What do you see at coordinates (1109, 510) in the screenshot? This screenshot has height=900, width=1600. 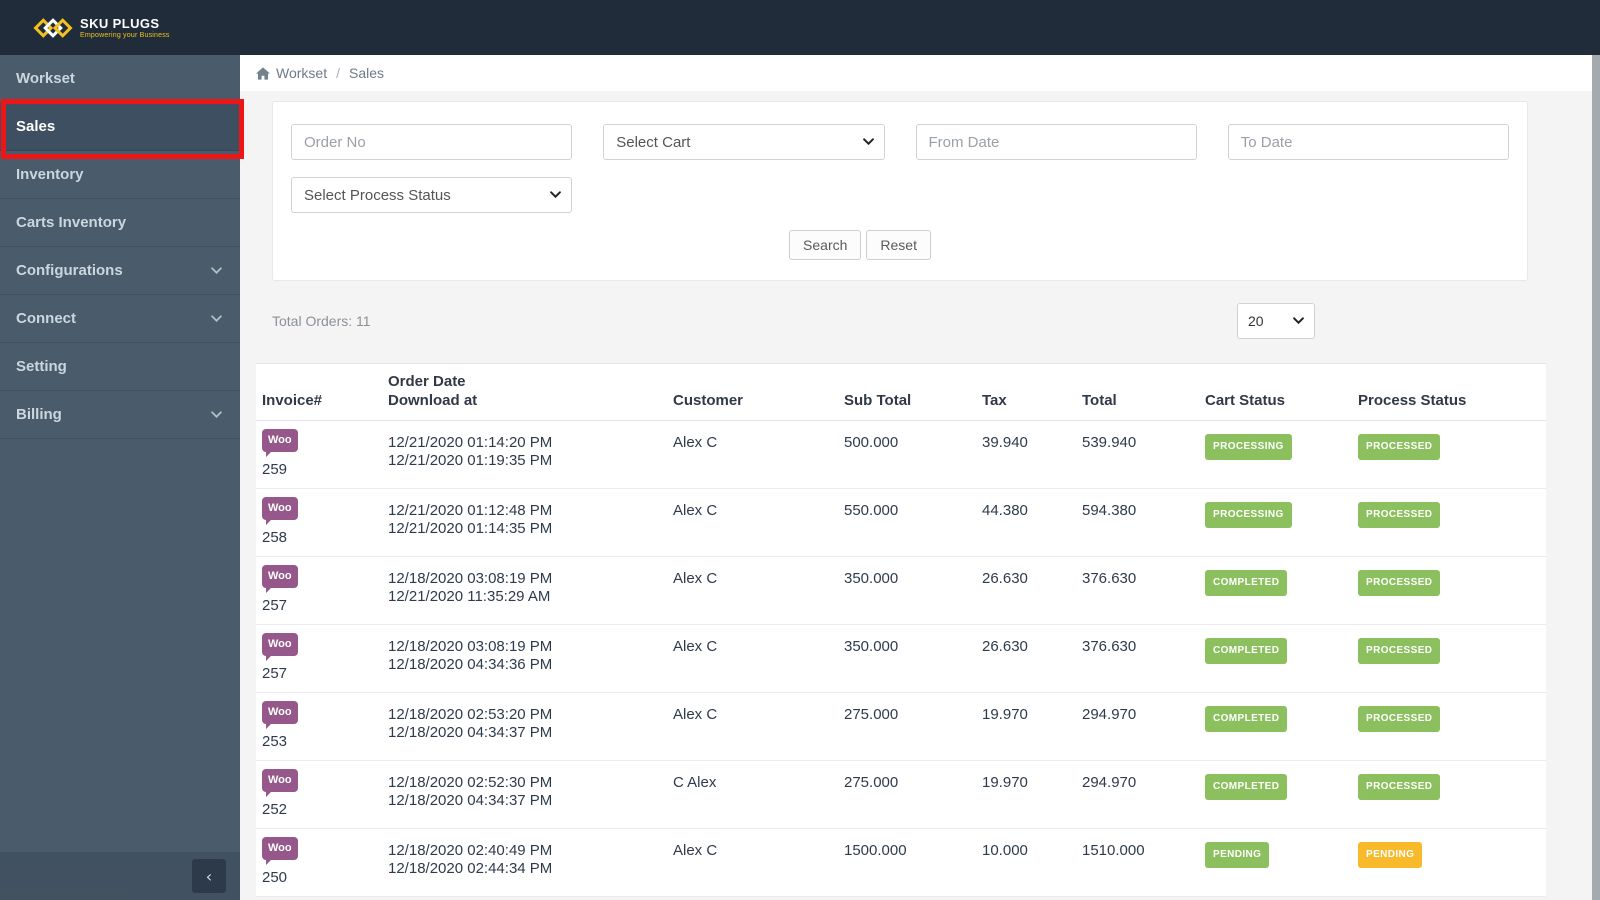 I see `total-value: 594.380` at bounding box center [1109, 510].